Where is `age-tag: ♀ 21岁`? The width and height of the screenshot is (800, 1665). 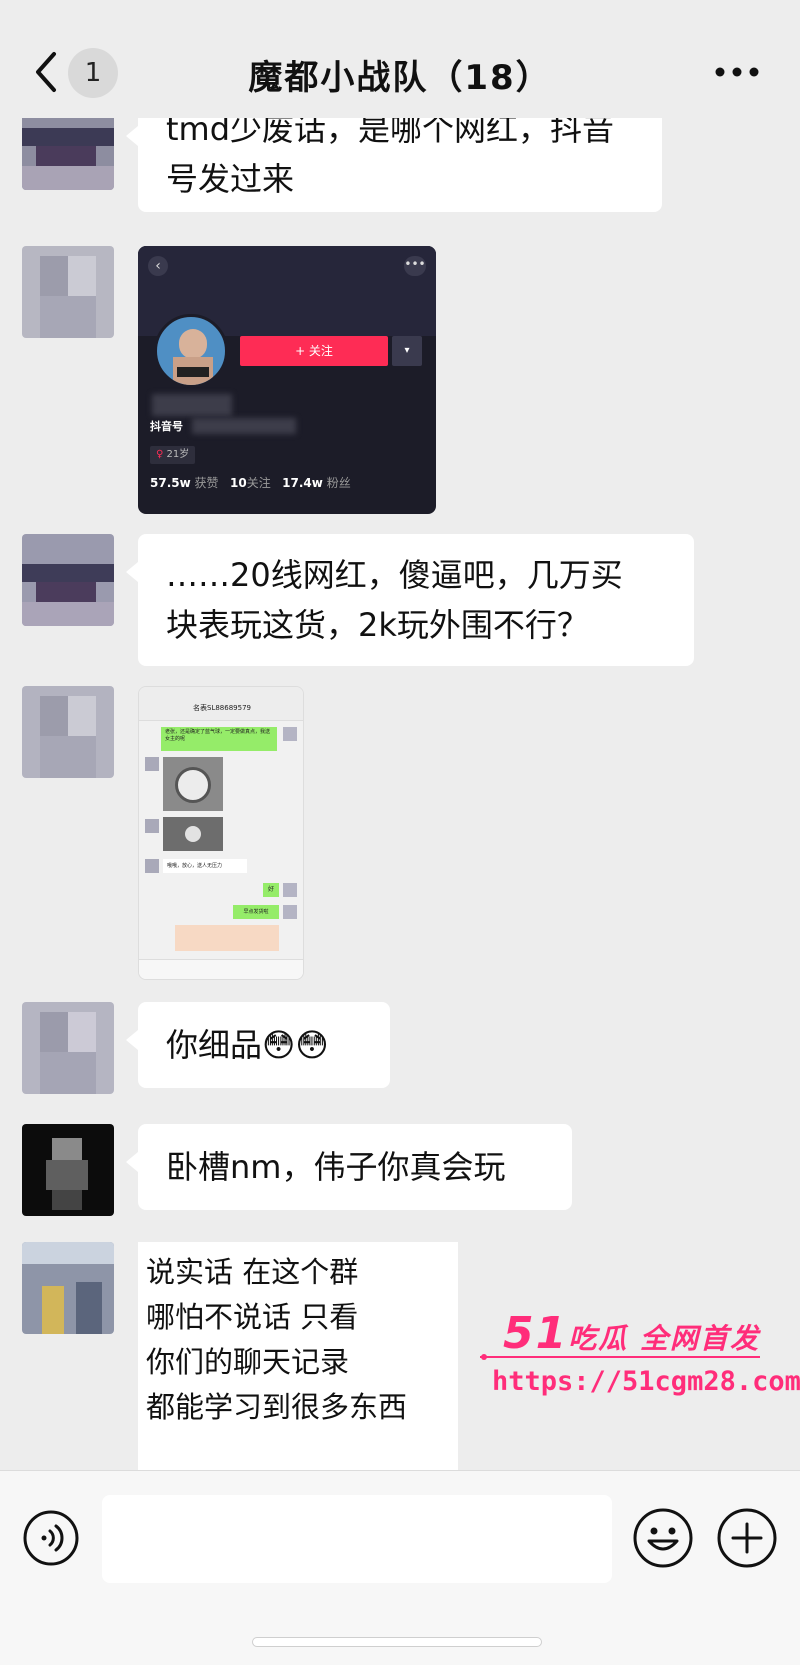
age-tag: ♀ 21岁 is located at coordinates (173, 455).